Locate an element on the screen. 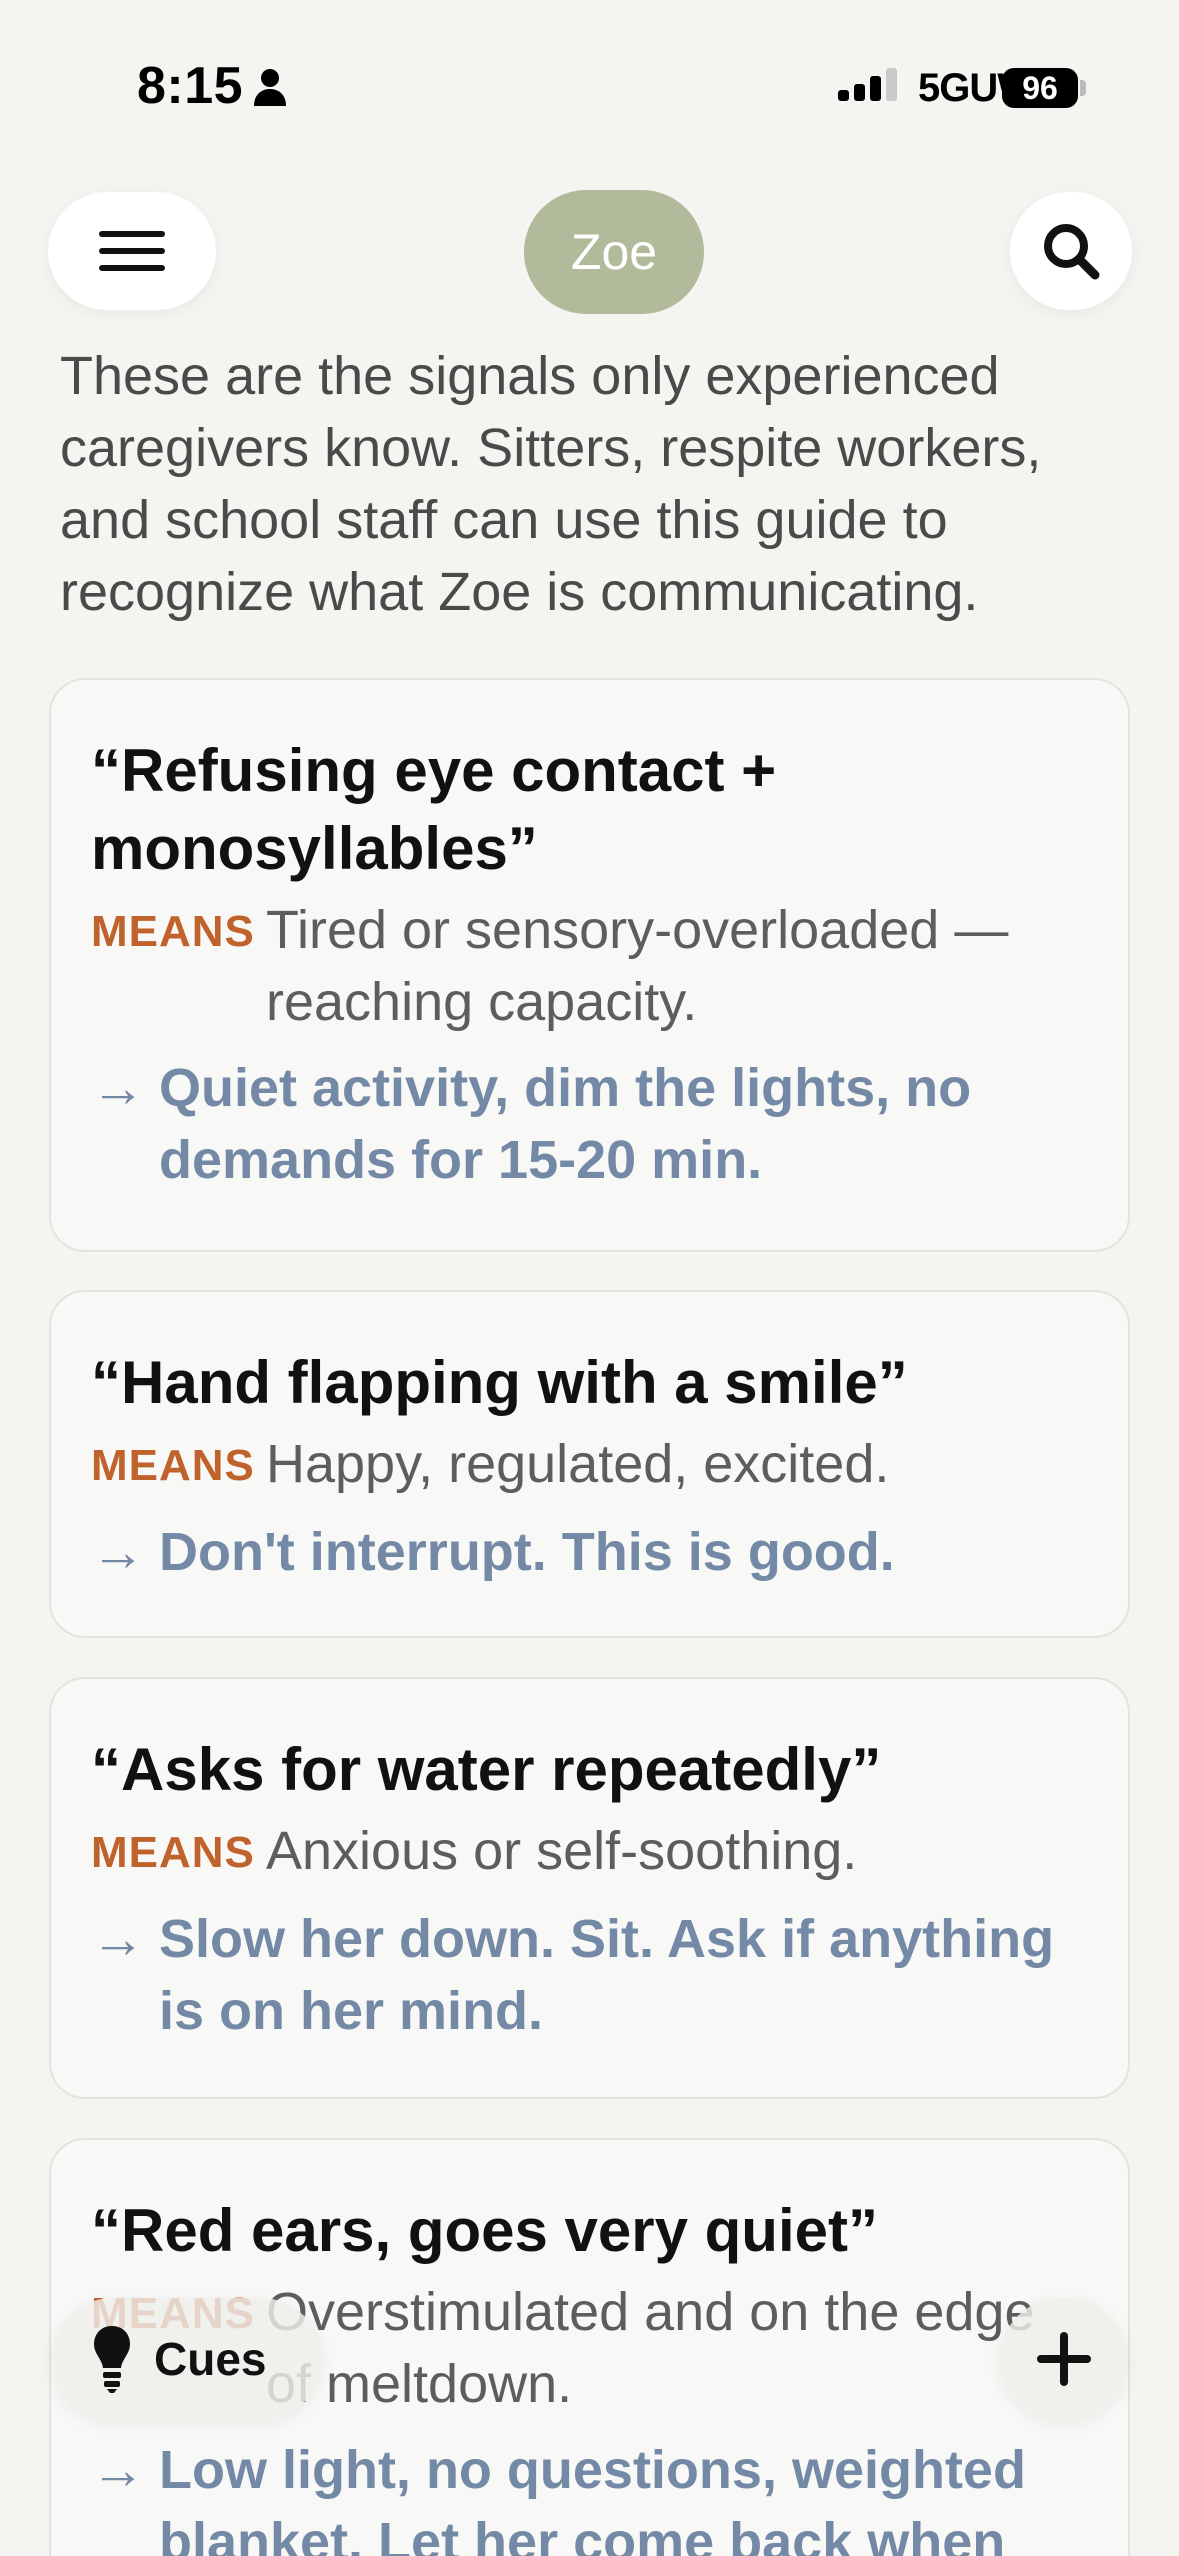  battery-cap is located at coordinates (1083, 88).